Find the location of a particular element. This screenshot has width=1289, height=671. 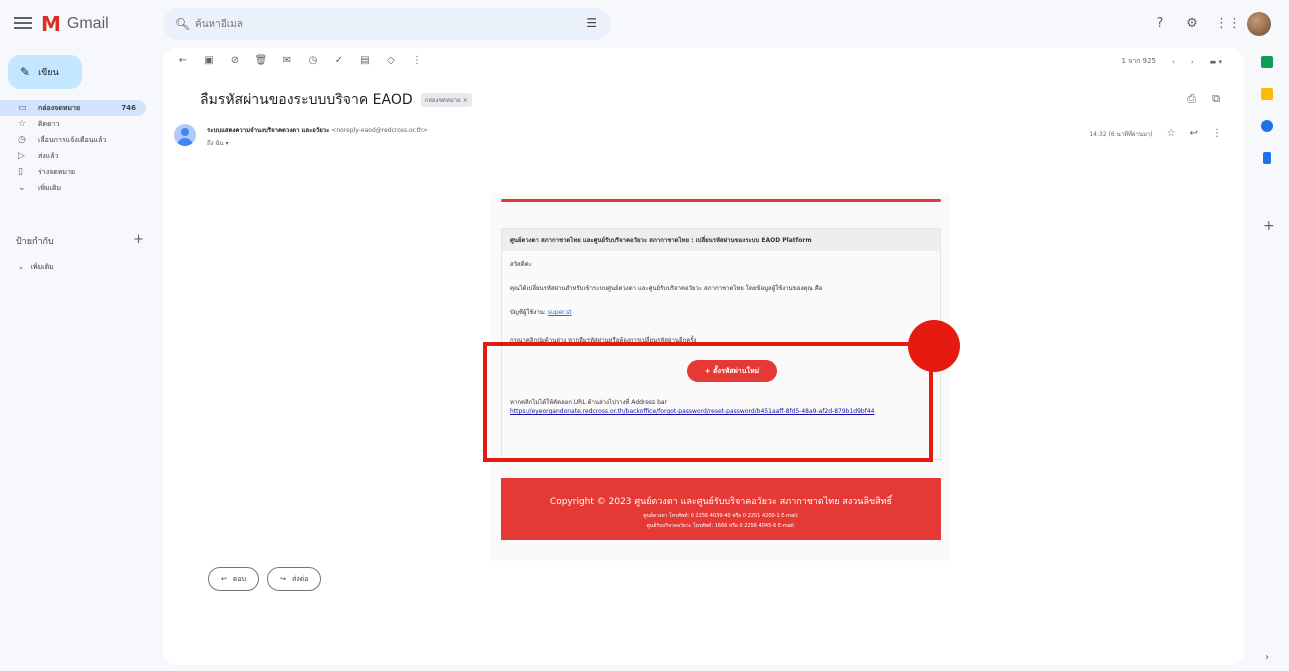

sidebar-item-snoozed: ◷ เลื่อนการแจ้งเตือนแล้ว is located at coordinates (75, 140).